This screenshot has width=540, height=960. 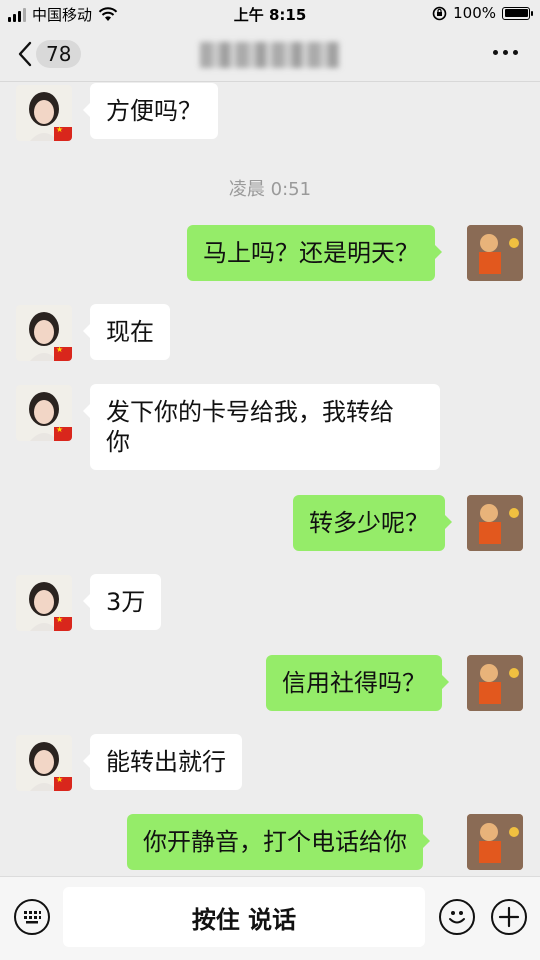 I want to click on message-bubble-outgoing: 你开静音，打个电话给你, so click(x=278, y=842).